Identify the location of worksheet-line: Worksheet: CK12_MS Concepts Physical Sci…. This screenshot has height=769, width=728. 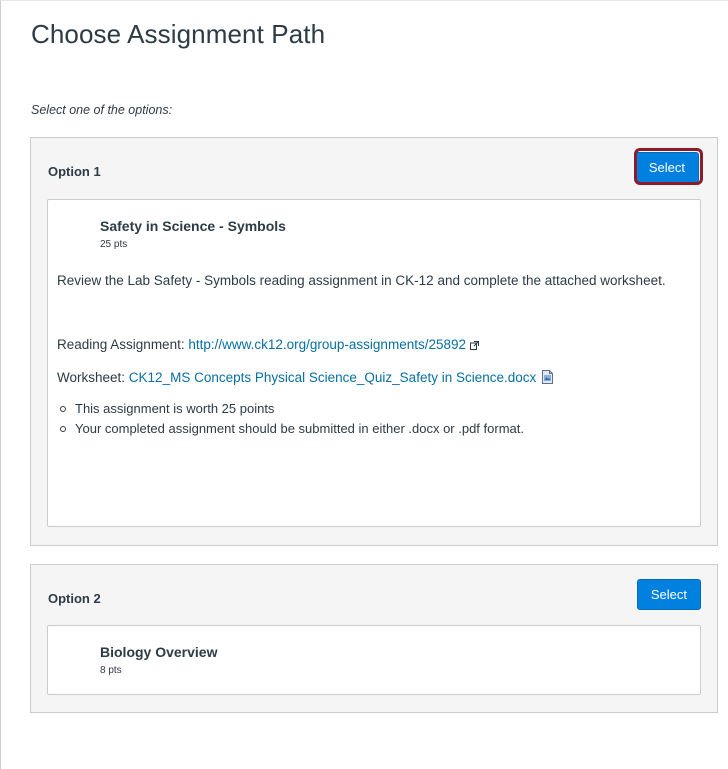
(305, 378).